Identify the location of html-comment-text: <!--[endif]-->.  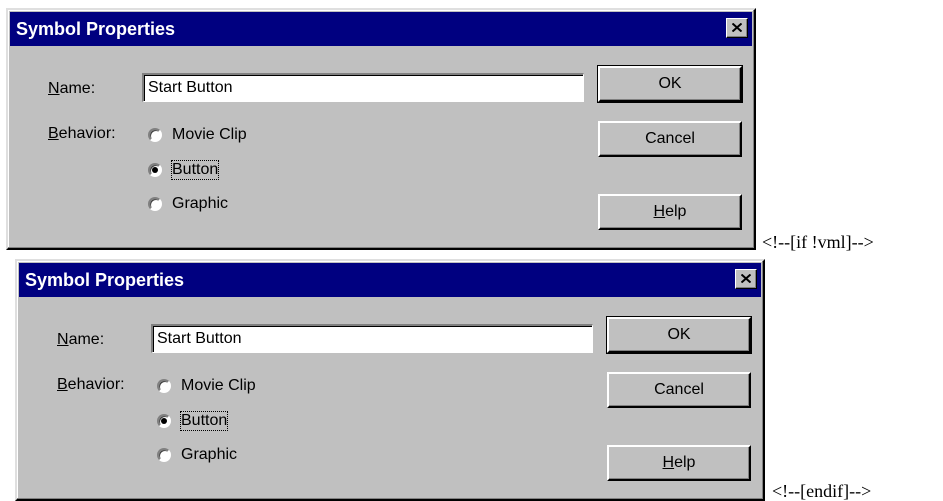
(822, 491).